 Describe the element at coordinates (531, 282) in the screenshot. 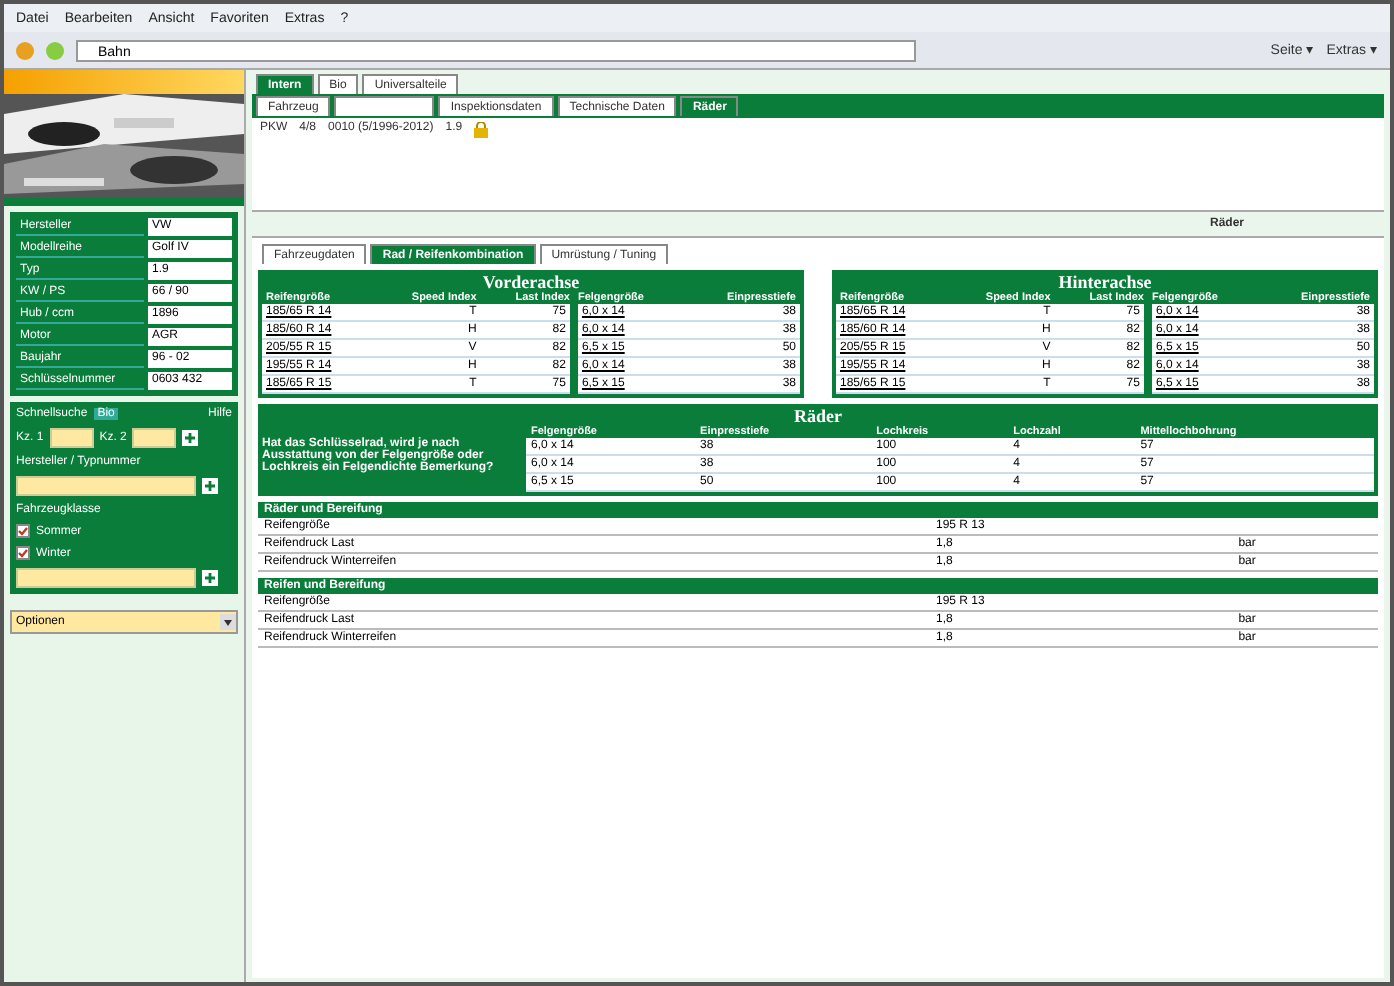

I see `table-title: Vorderachse` at that location.